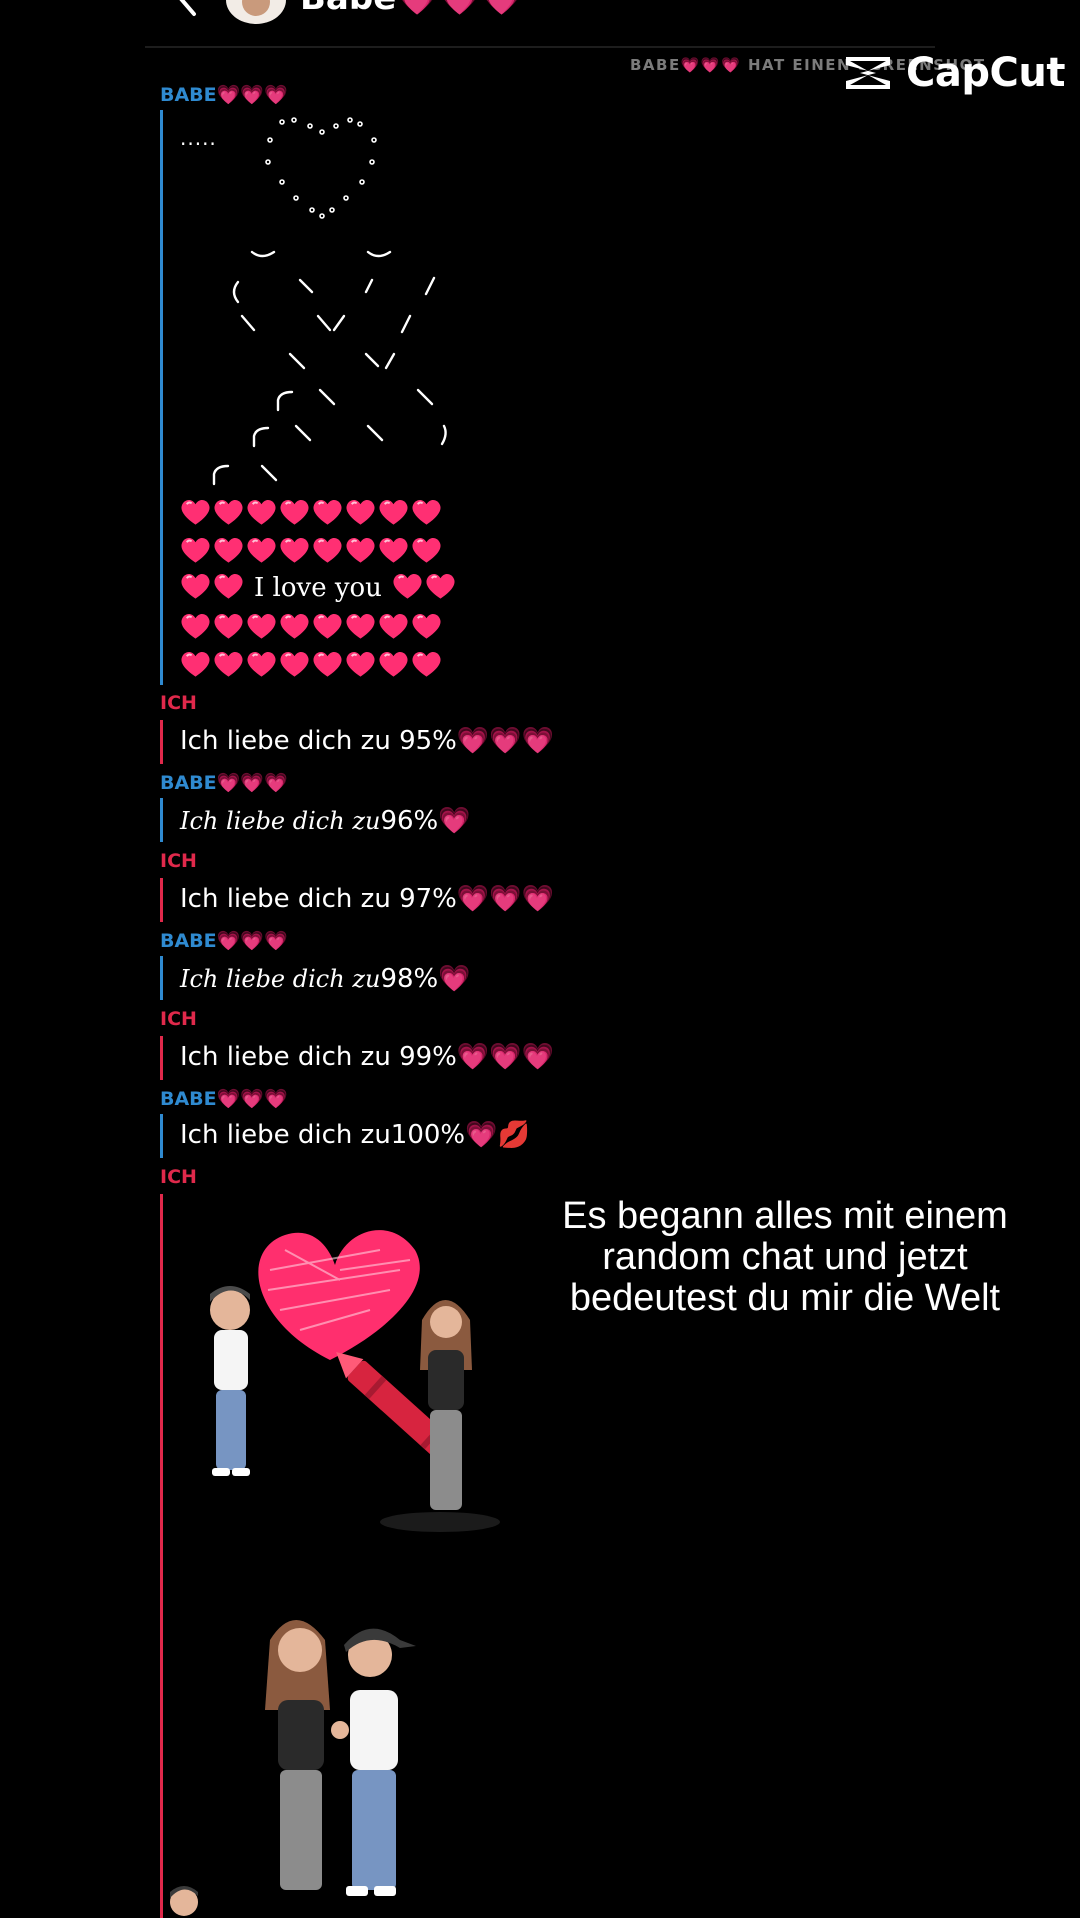 The width and height of the screenshot is (1080, 1918). What do you see at coordinates (325, 979) in the screenshot?
I see `message-text: Ich liebe dich zu98%💗` at bounding box center [325, 979].